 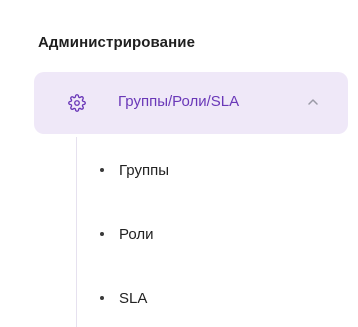 I want to click on group-label: Группы/Роли/SLA, so click(x=179, y=101).